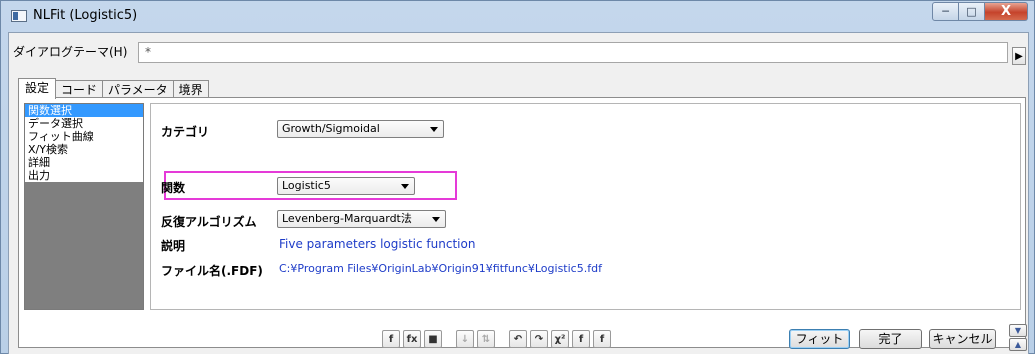 The width and height of the screenshot is (1035, 354). Describe the element at coordinates (377, 244) in the screenshot. I see `description-value: Five parameters logistic function` at that location.